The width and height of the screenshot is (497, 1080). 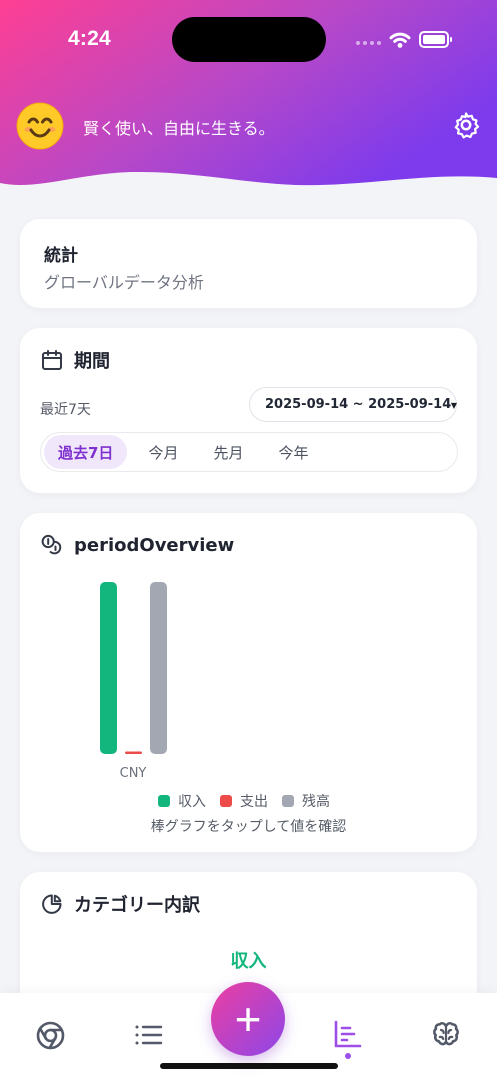 What do you see at coordinates (40, 126) in the screenshot?
I see `smiling-face-avatar-icon` at bounding box center [40, 126].